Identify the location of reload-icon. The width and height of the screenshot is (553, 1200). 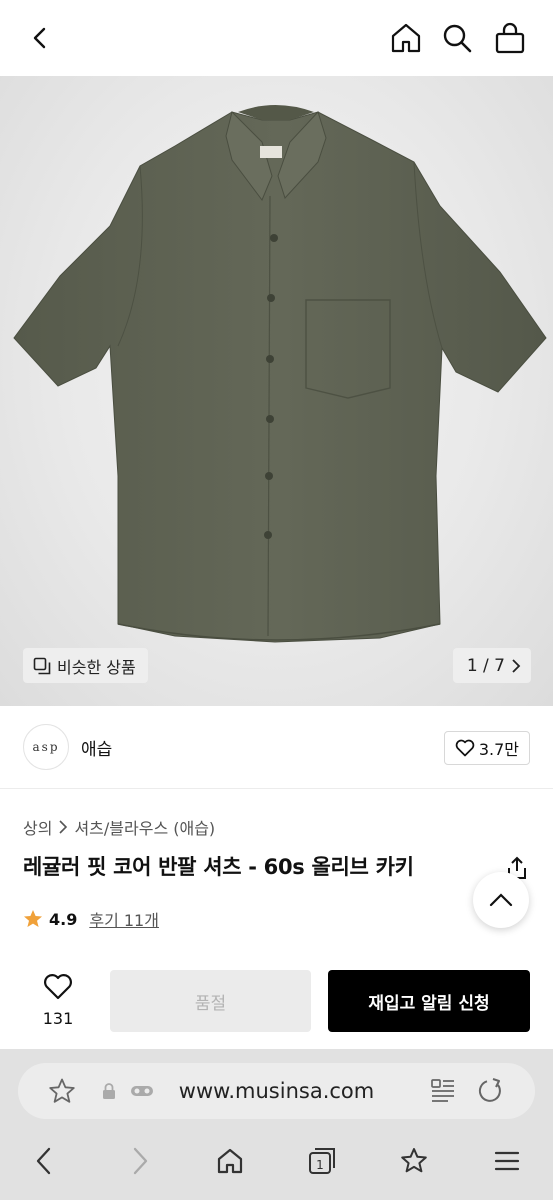
(489, 1090).